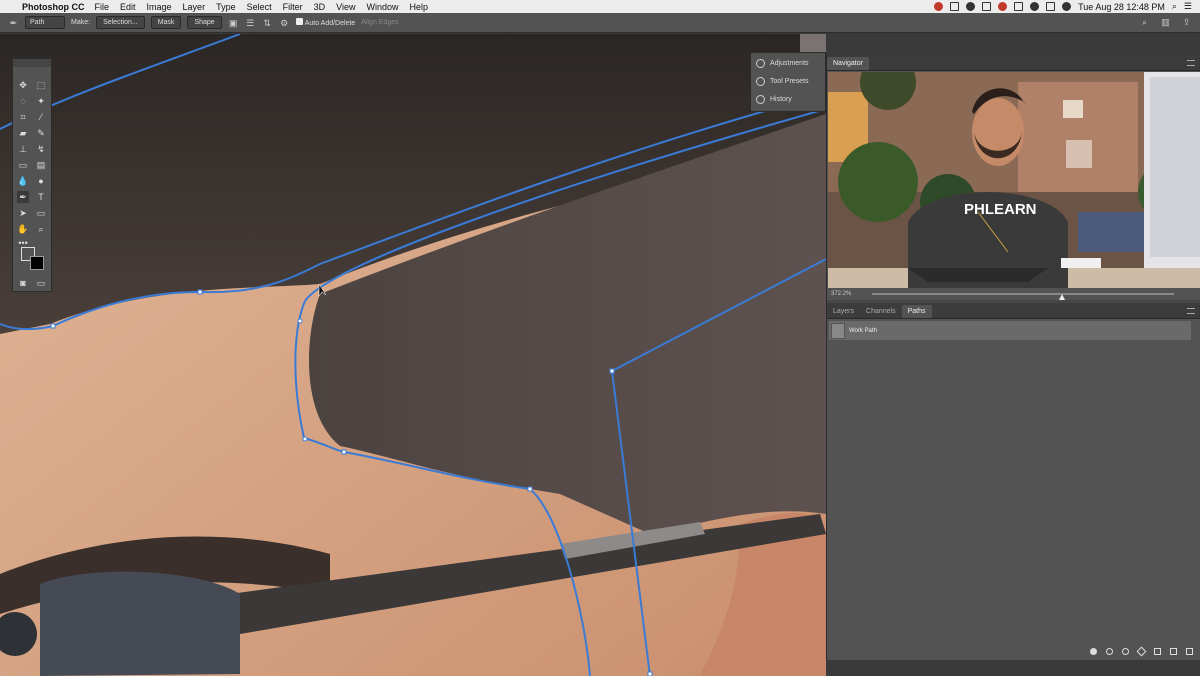 The height and width of the screenshot is (676, 1200). What do you see at coordinates (23, 213) in the screenshot?
I see `path-selection-tool-icon: ➤` at bounding box center [23, 213].